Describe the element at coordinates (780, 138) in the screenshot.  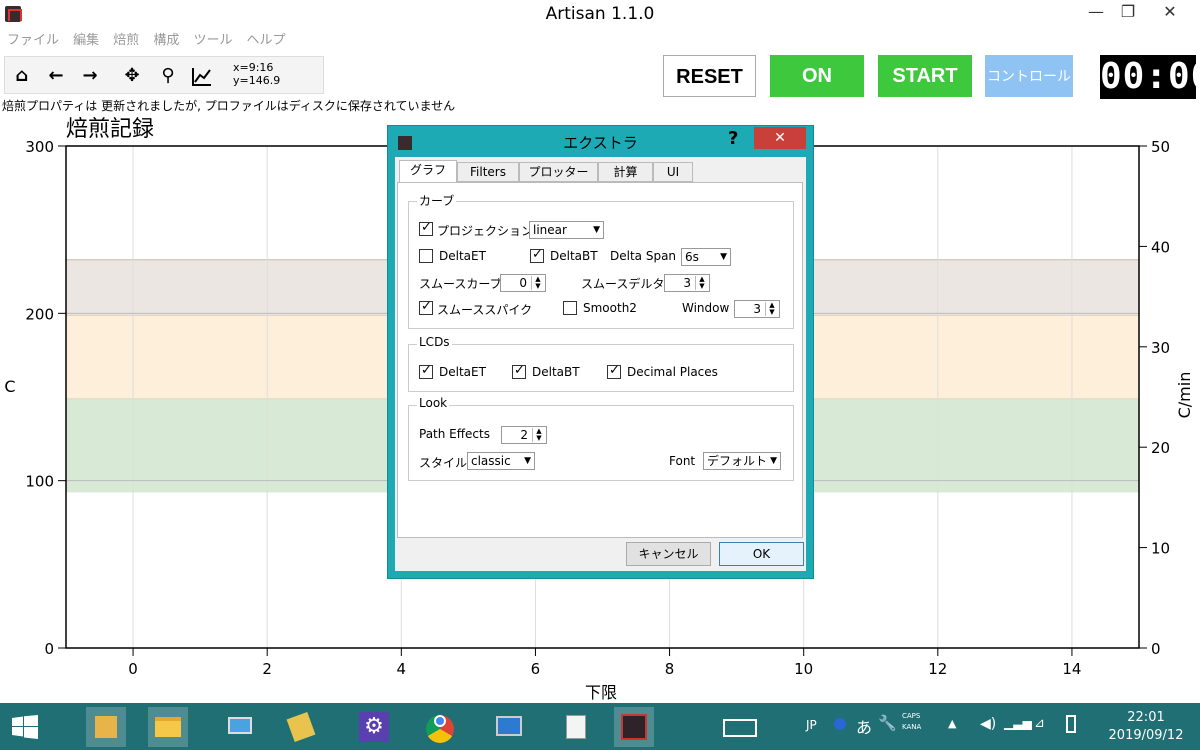
I see `dialog-close-button: ✕` at that location.